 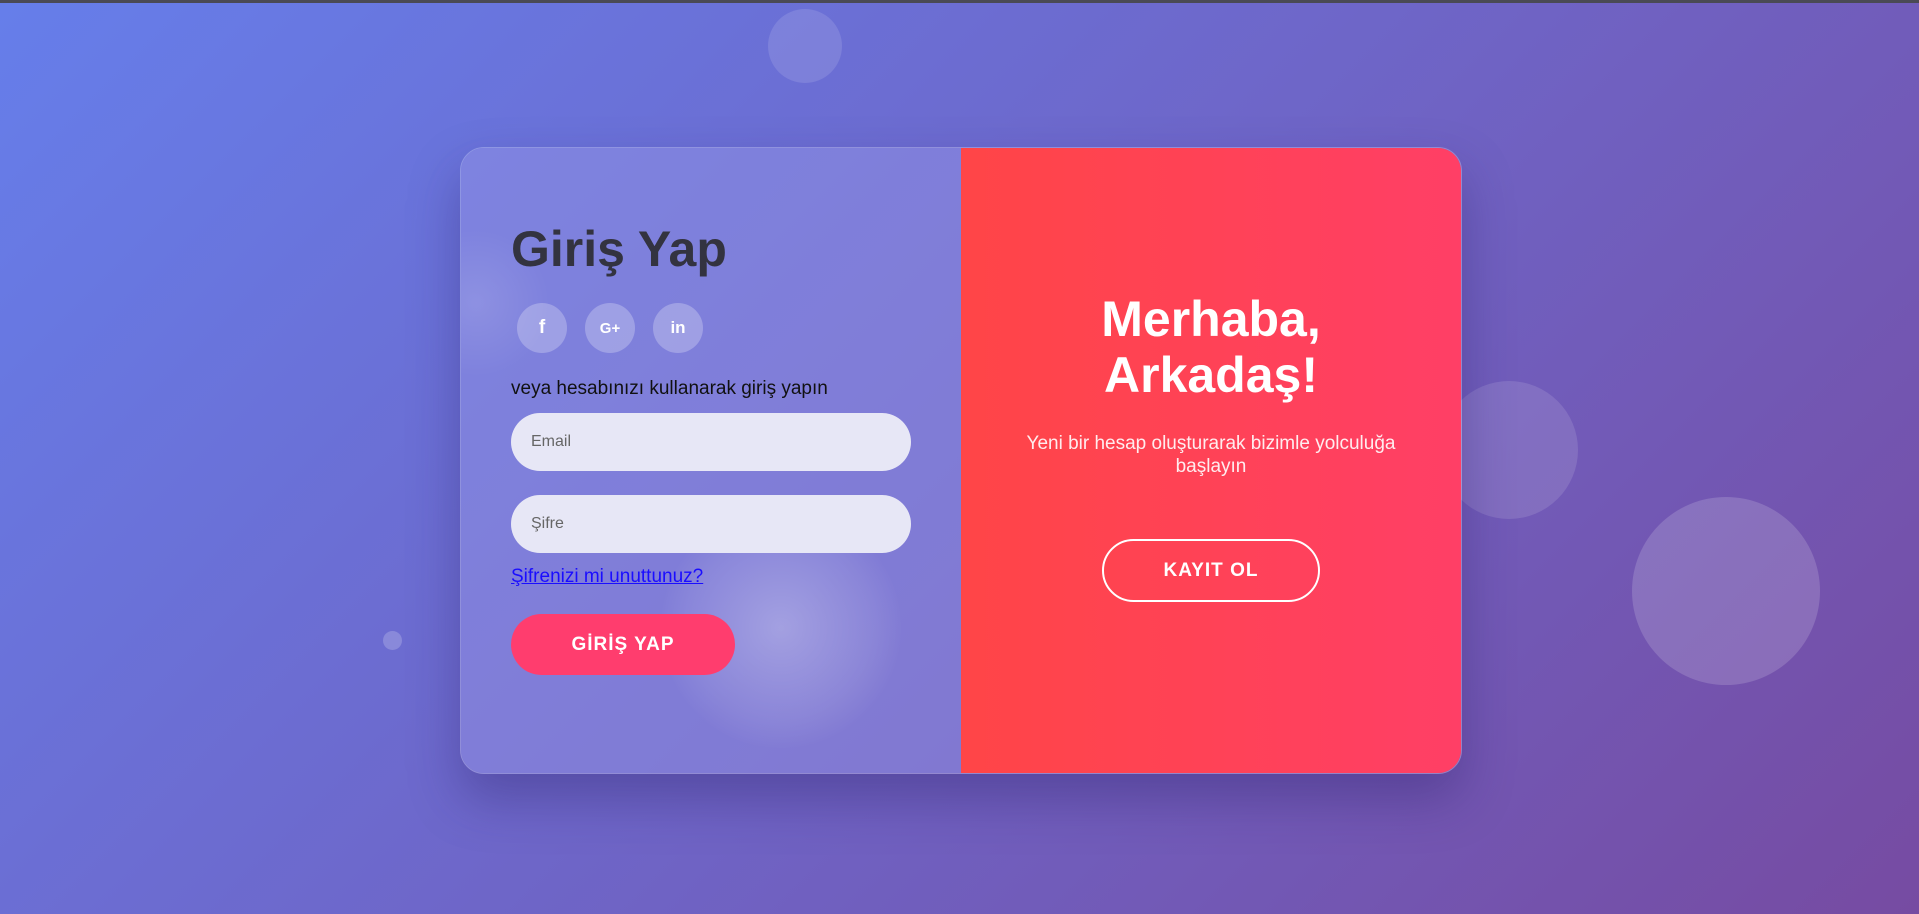 I want to click on signup-button: KAYIT OL, so click(x=1211, y=570).